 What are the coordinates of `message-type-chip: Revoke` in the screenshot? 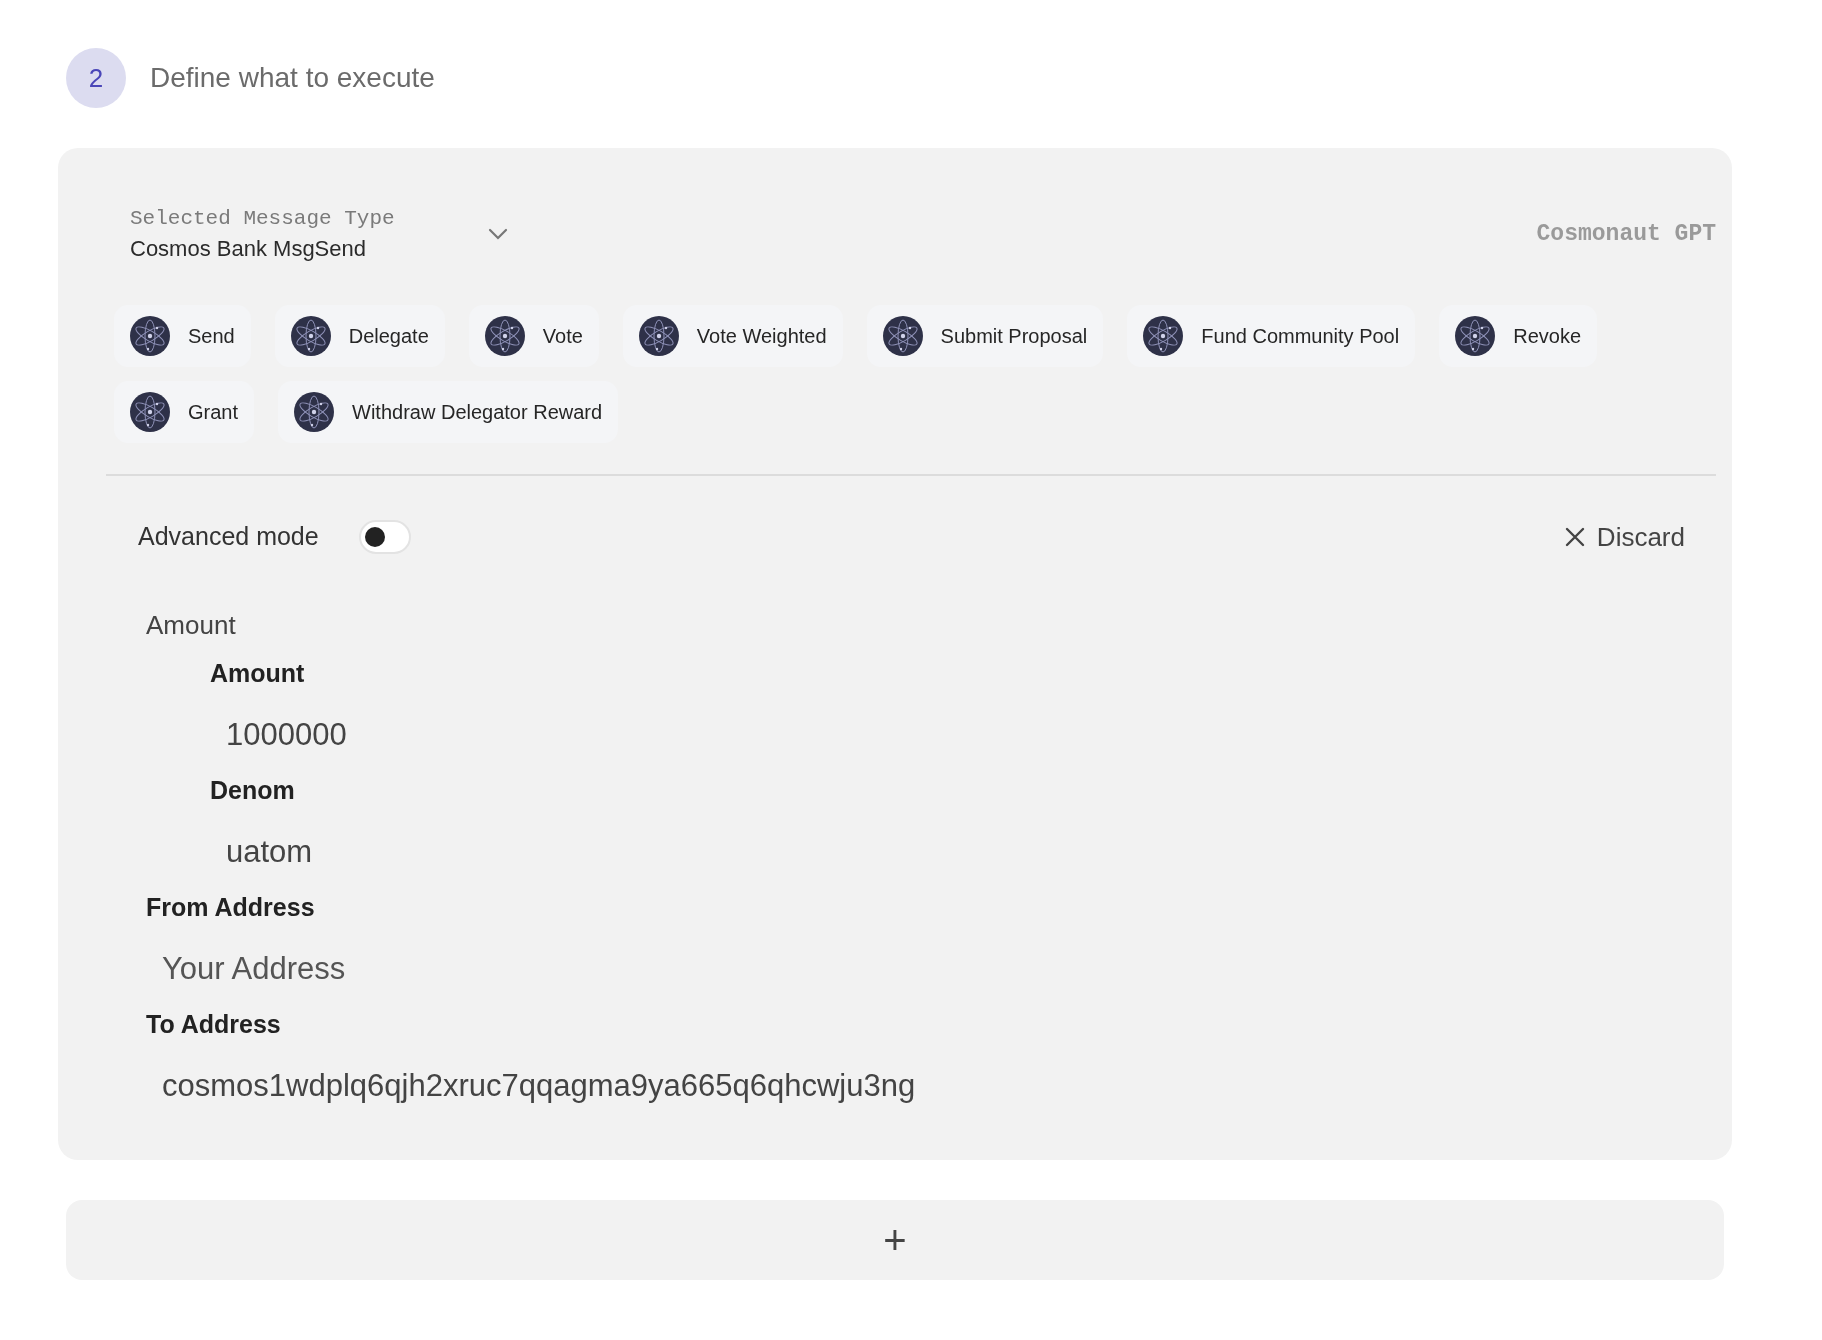 It's located at (1518, 336).